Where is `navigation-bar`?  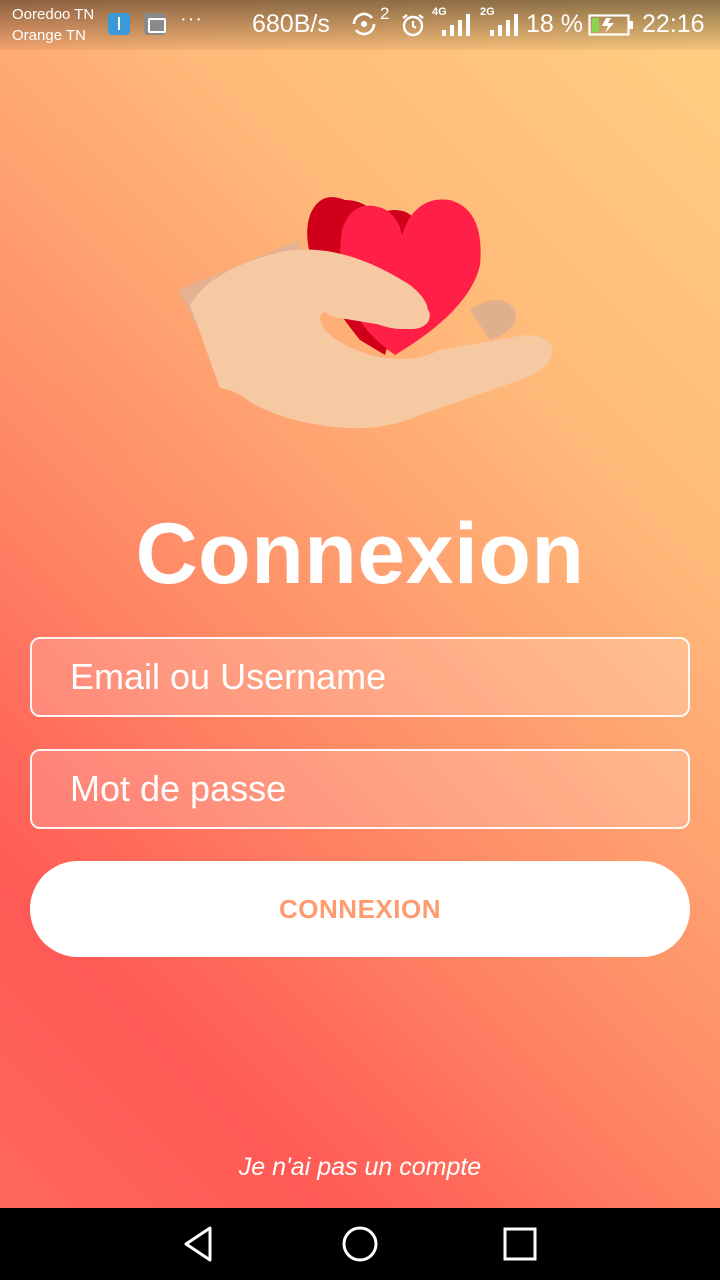 navigation-bar is located at coordinates (360, 1244).